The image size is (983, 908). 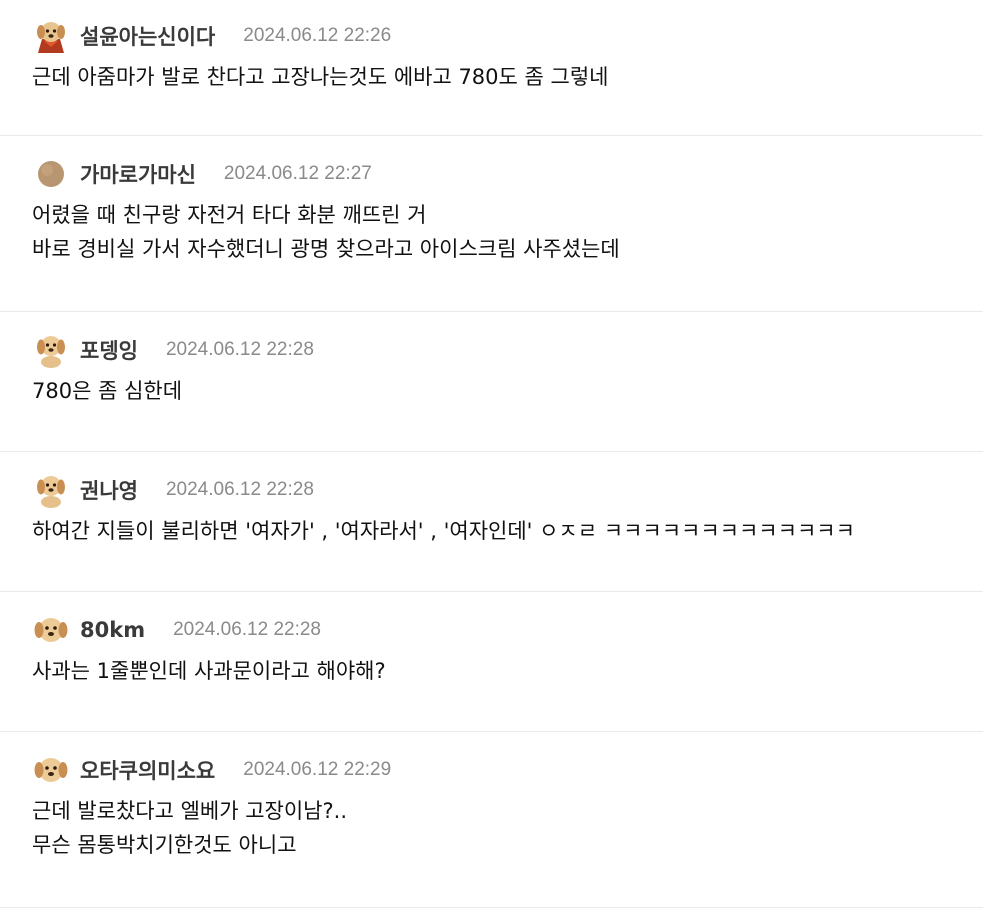 What do you see at coordinates (109, 350) in the screenshot?
I see `comment-author: 포뎅잉` at bounding box center [109, 350].